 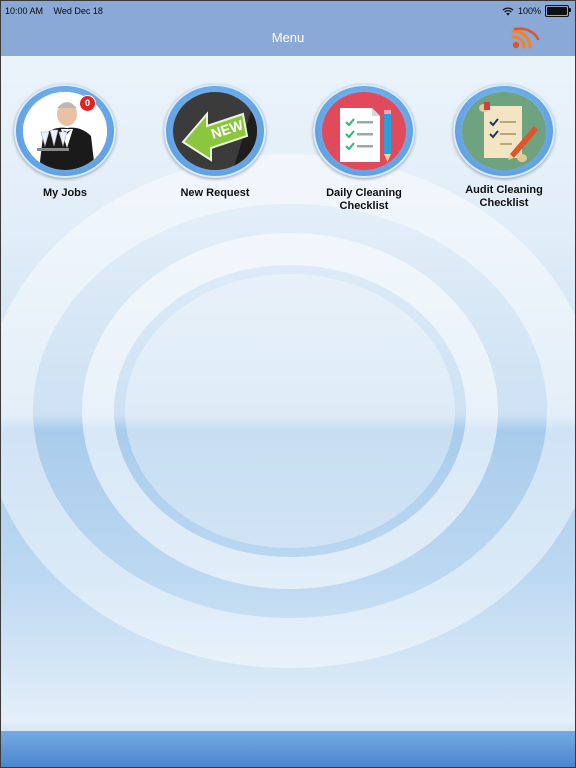 What do you see at coordinates (215, 193) in the screenshot?
I see `menu-label-new-request: New Request` at bounding box center [215, 193].